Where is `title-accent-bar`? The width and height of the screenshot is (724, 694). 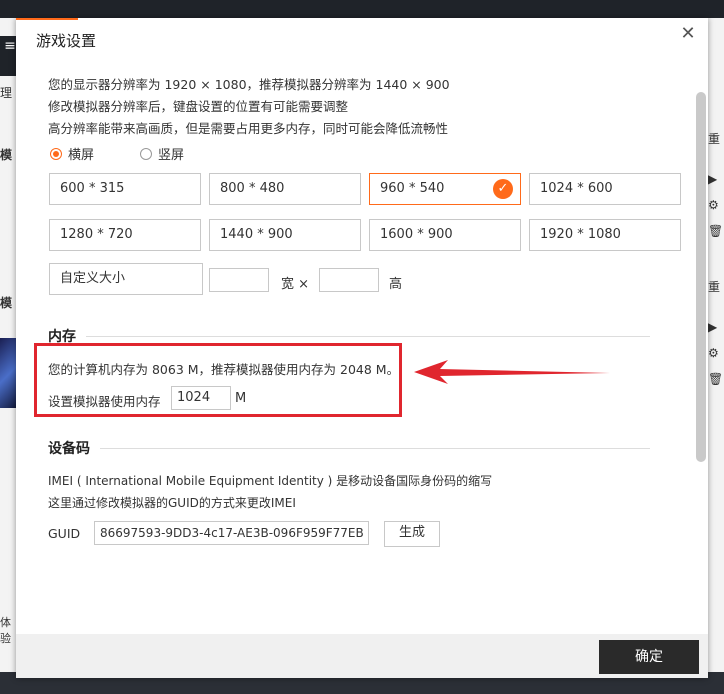 title-accent-bar is located at coordinates (47, 19).